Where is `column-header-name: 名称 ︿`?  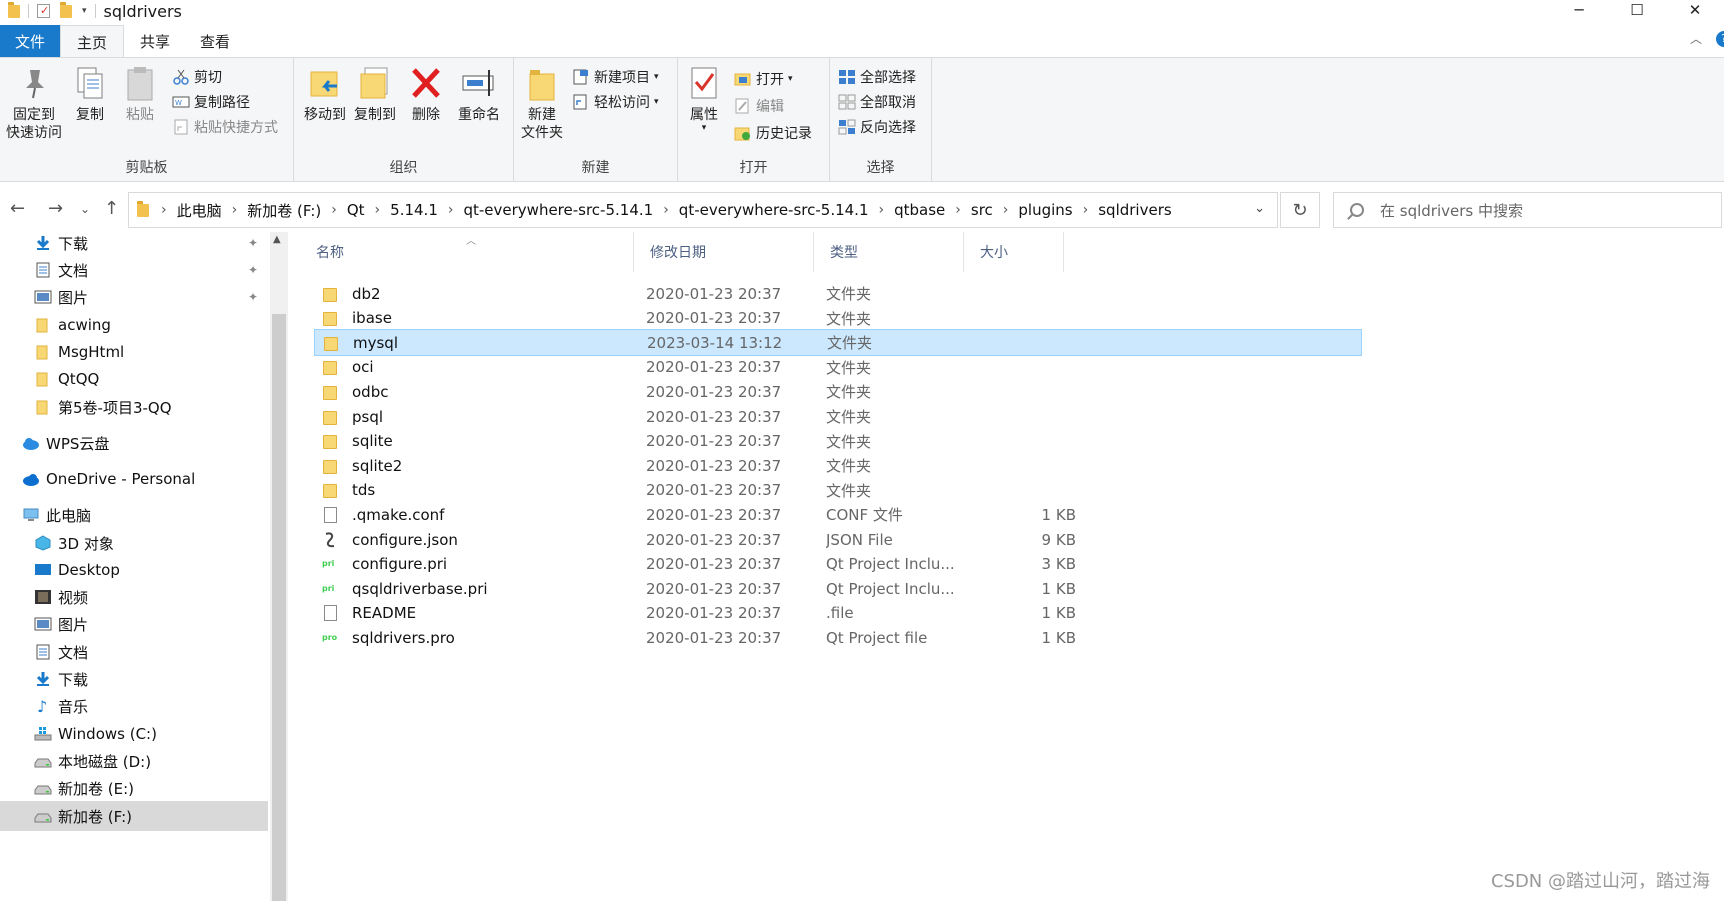
column-header-name: 名称 ︿ is located at coordinates (467, 252).